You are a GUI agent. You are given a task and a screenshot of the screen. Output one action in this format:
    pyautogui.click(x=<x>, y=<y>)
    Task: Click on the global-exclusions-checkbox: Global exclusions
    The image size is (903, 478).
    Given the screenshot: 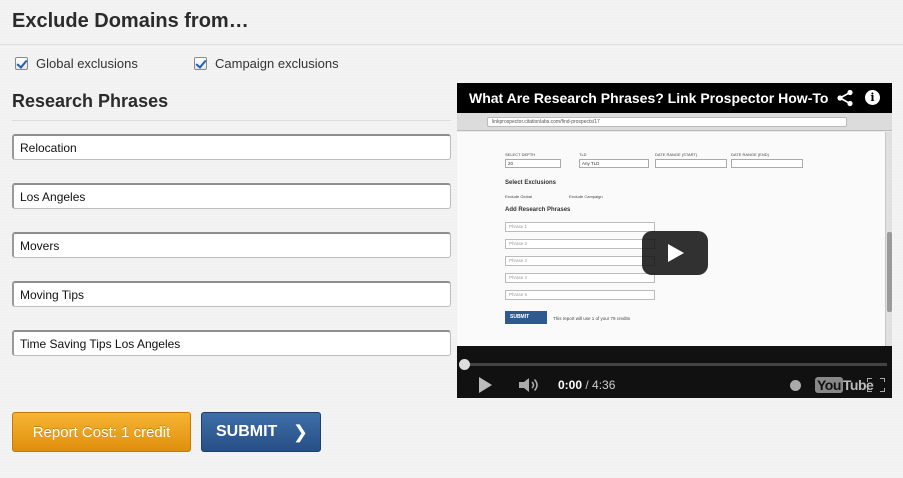 What is the action you would take?
    pyautogui.click(x=76, y=63)
    